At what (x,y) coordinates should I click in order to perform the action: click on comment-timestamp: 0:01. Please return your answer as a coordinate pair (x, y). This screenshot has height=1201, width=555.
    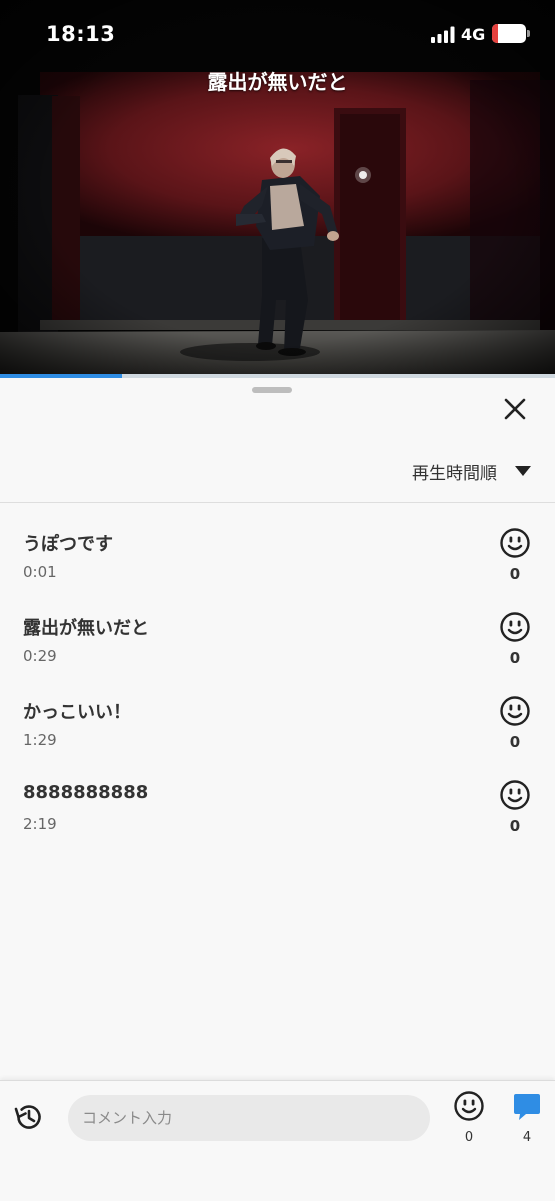
    Looking at the image, I should click on (40, 572).